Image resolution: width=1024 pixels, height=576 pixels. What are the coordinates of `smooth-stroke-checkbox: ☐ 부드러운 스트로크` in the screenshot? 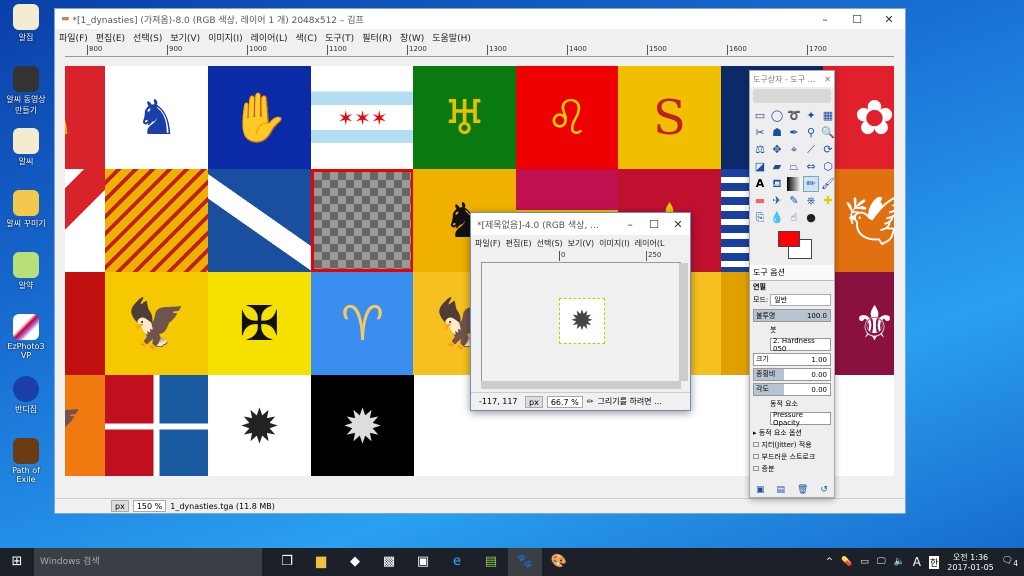 It's located at (792, 457).